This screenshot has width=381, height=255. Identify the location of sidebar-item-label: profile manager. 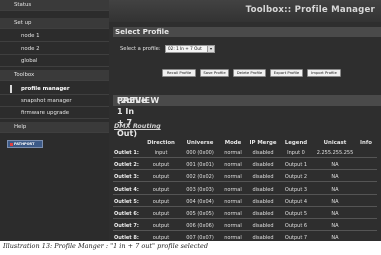
(45, 89).